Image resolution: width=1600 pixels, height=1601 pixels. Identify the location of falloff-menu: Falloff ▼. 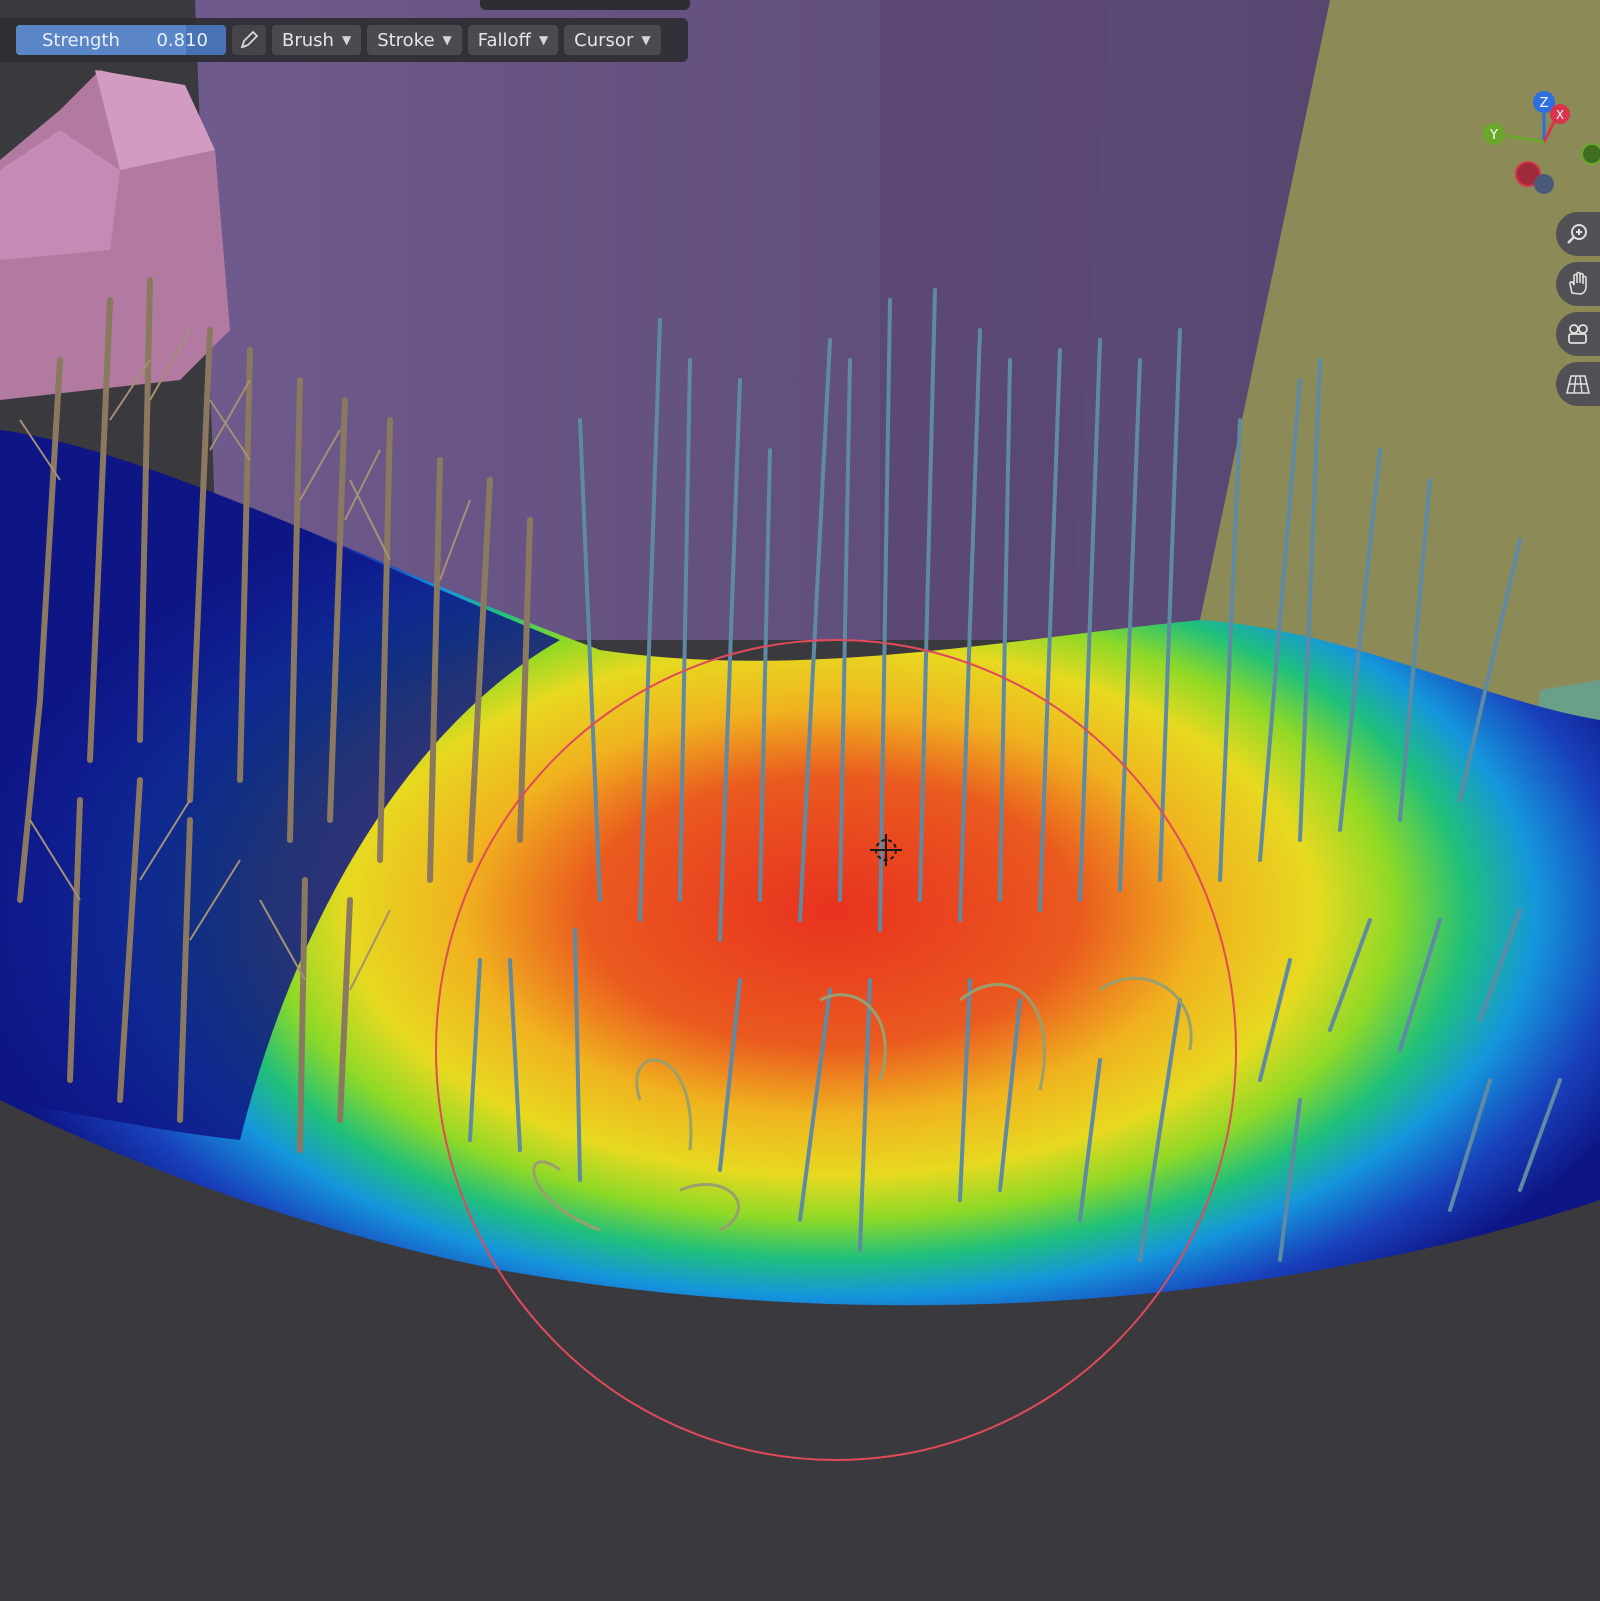
(513, 40).